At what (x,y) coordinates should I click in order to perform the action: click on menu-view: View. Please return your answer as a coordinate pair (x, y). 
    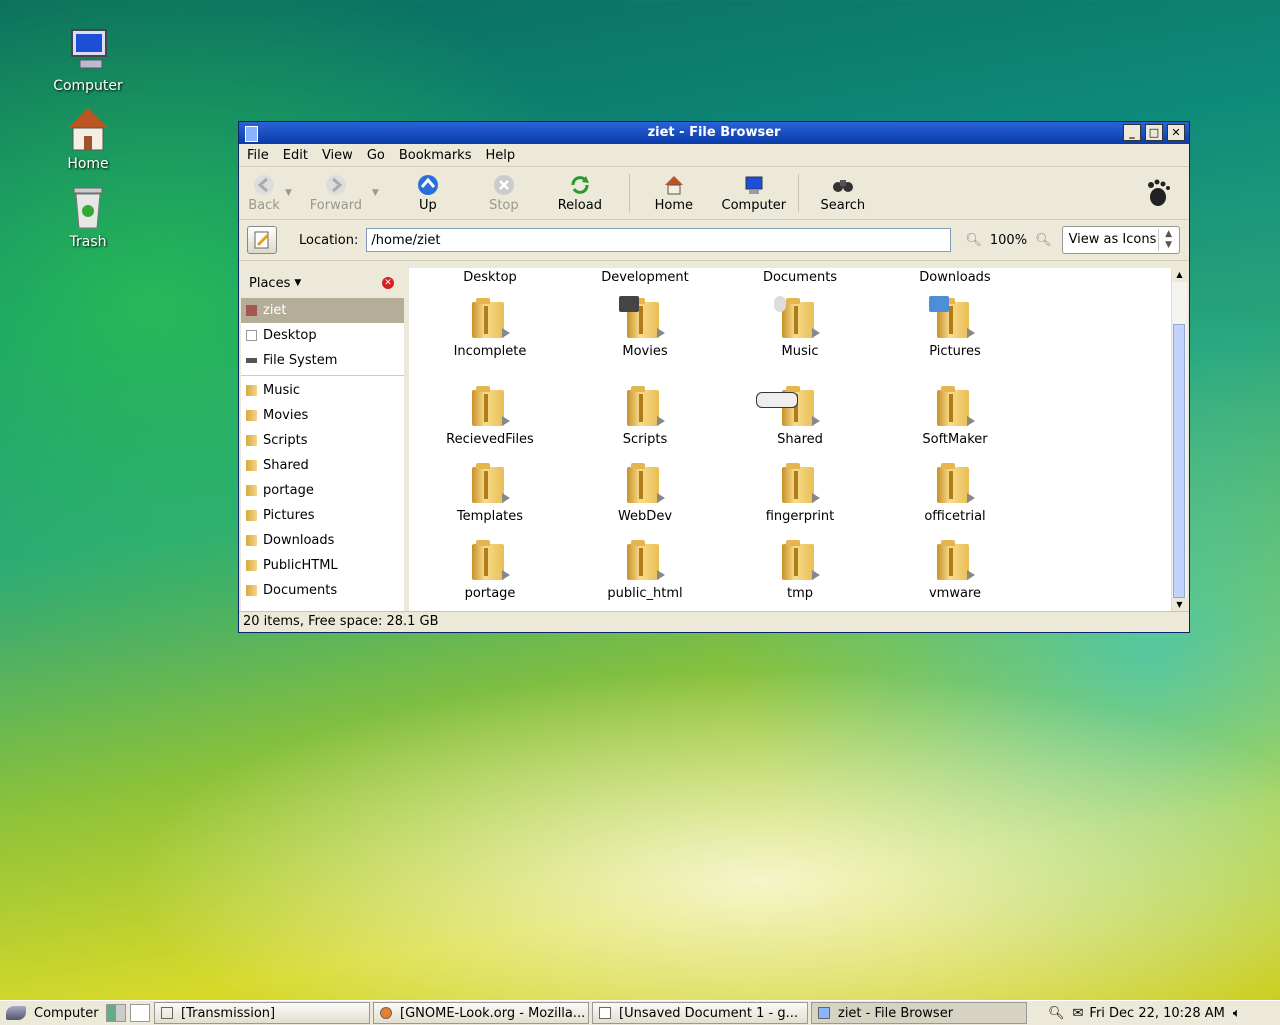
    Looking at the image, I should click on (337, 155).